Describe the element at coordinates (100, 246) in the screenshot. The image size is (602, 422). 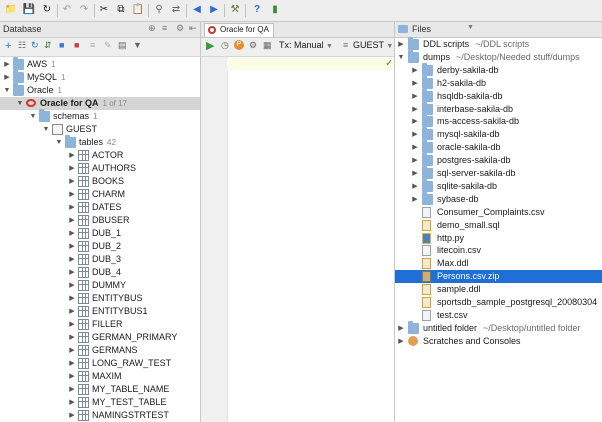
I see `tree-row: ▶ DUB_2` at that location.